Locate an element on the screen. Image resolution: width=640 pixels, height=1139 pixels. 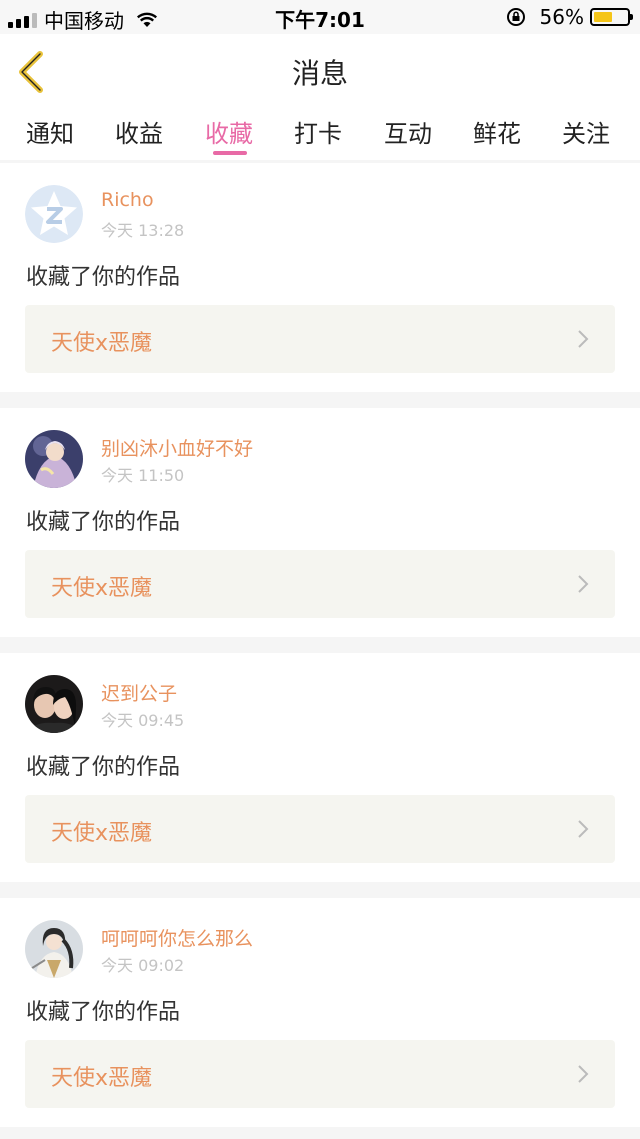
anime-character-avatar is located at coordinates (54, 459).